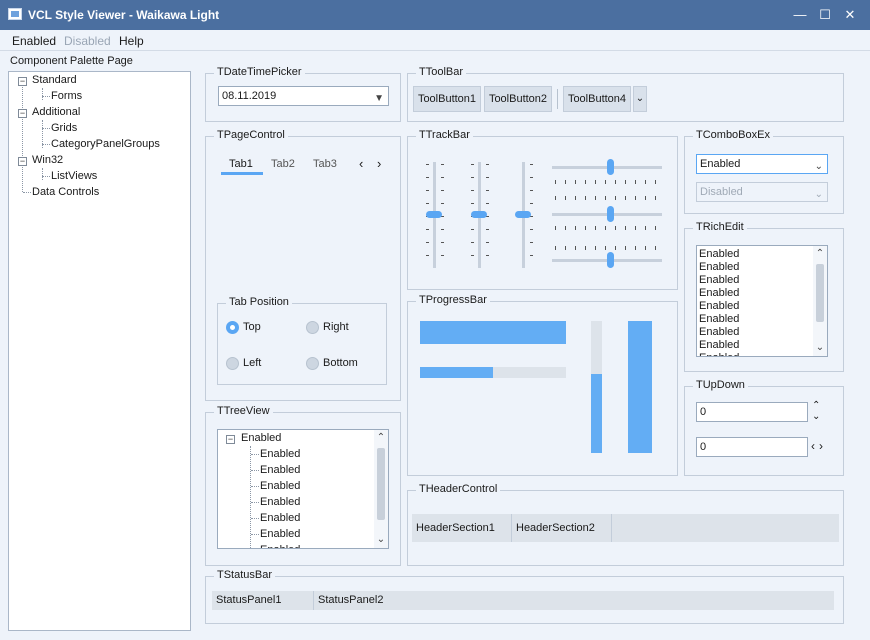 This screenshot has width=870, height=640. What do you see at coordinates (462, 528) in the screenshot?
I see `header-section-1: HeaderSection1` at bounding box center [462, 528].